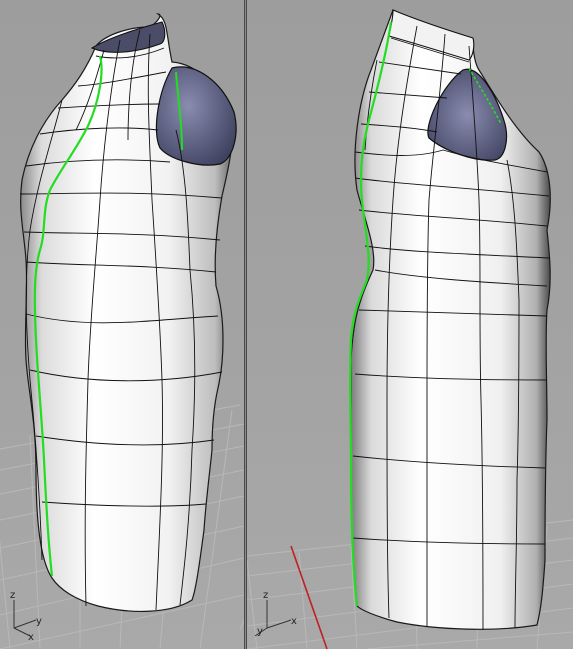 The width and height of the screenshot is (573, 649). Describe the element at coordinates (309, 597) in the screenshot. I see `x-axis-line` at that location.